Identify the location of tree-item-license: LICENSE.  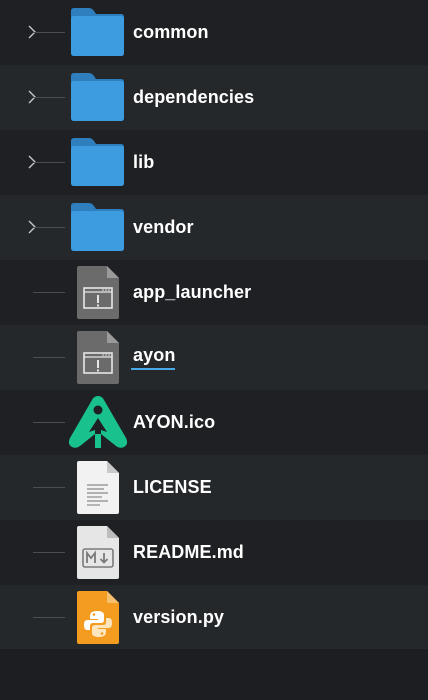
(214, 487).